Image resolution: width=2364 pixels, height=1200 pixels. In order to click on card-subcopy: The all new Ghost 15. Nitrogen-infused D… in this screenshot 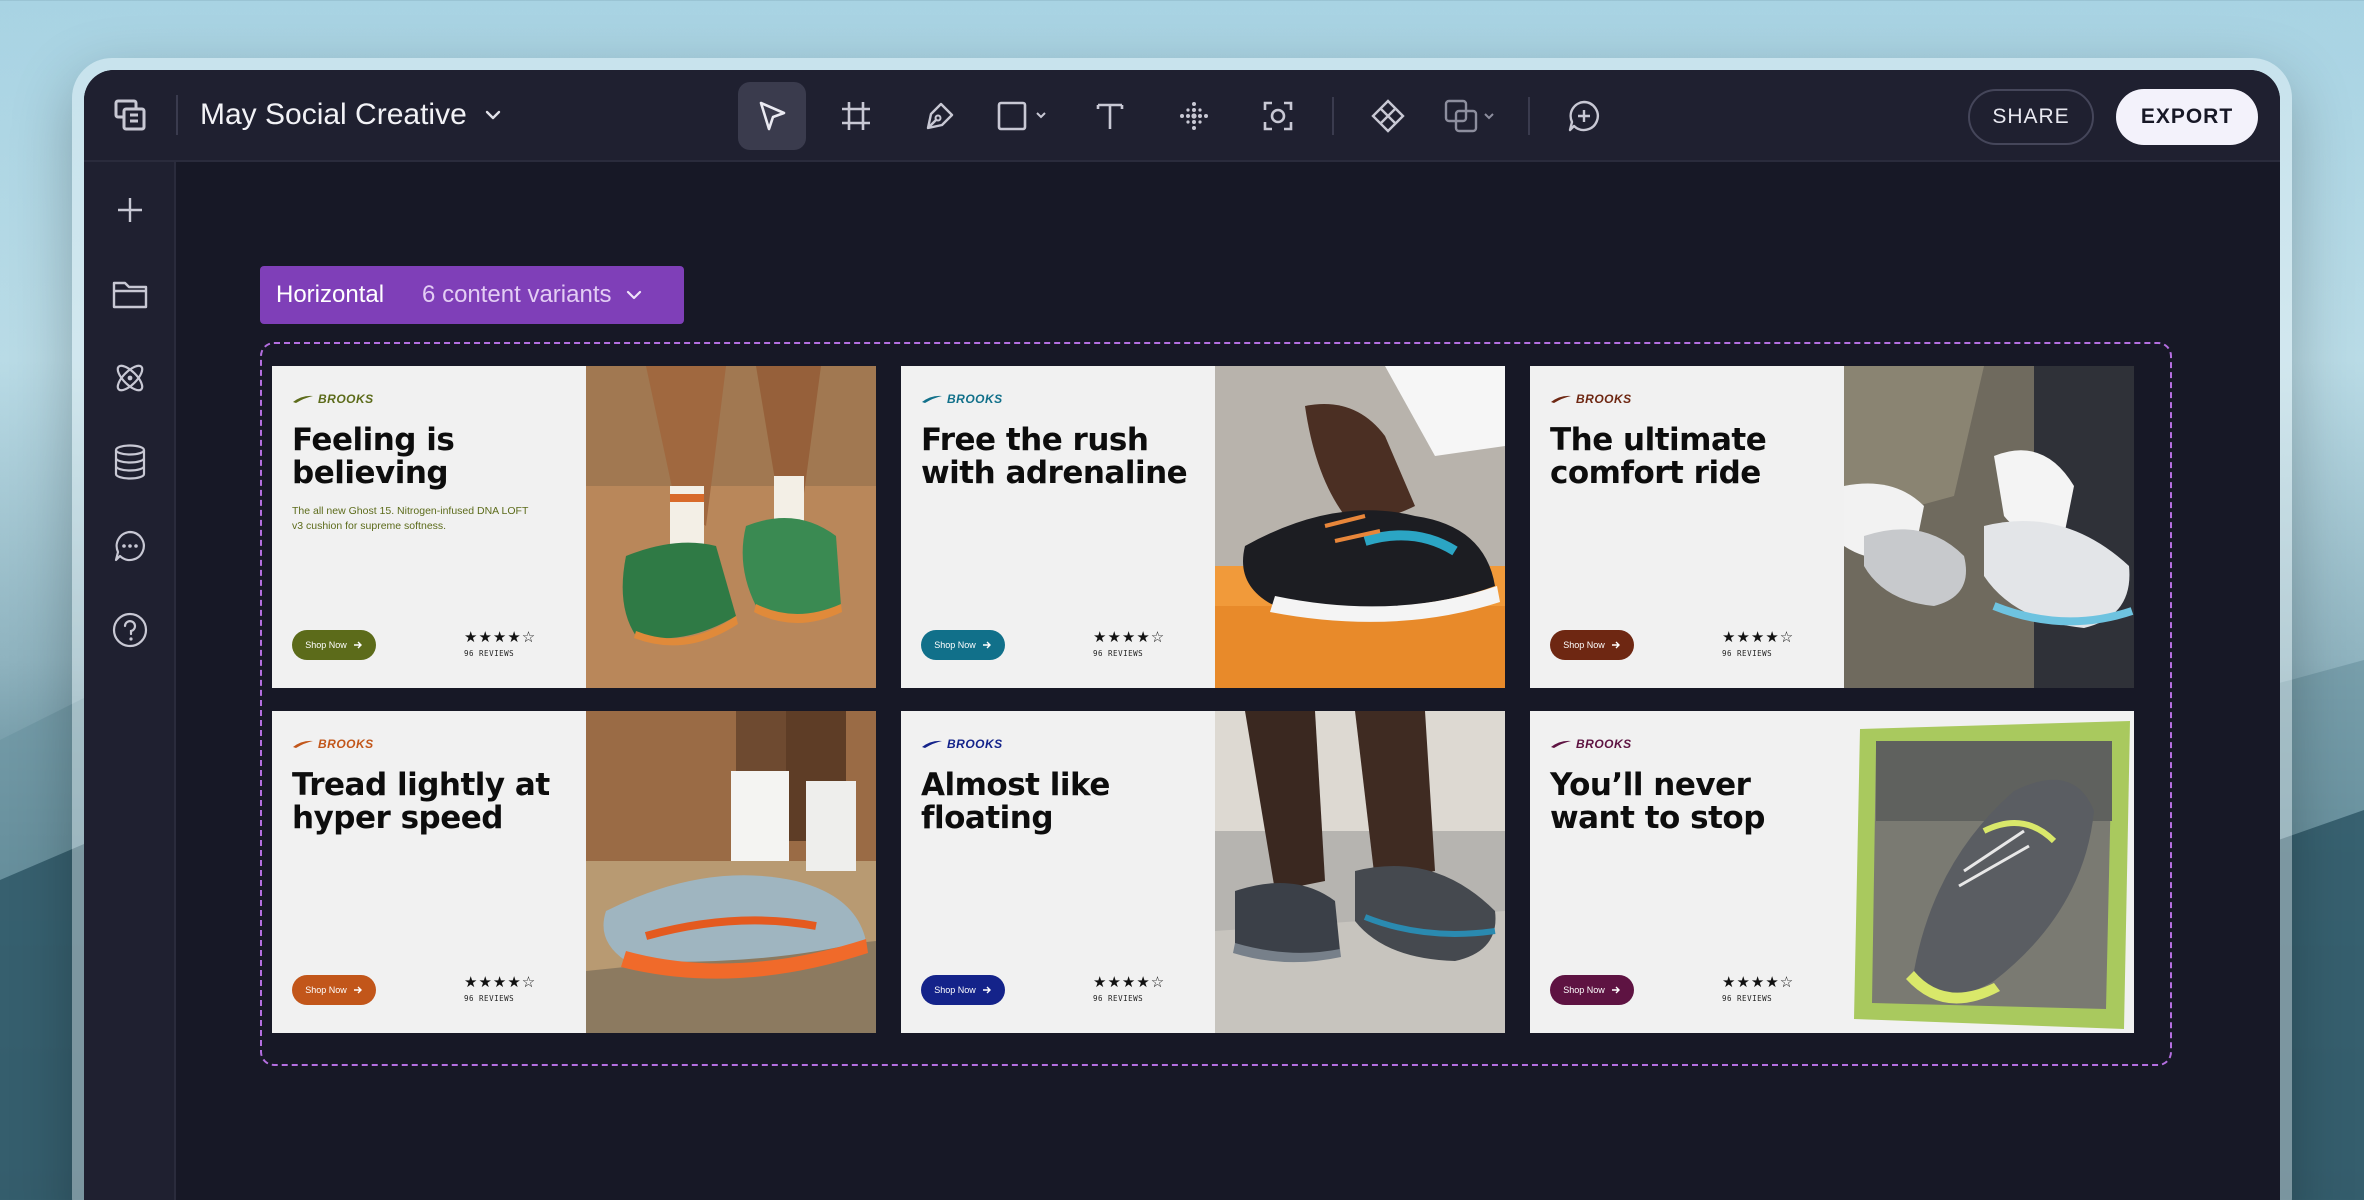, I will do `click(410, 518)`.